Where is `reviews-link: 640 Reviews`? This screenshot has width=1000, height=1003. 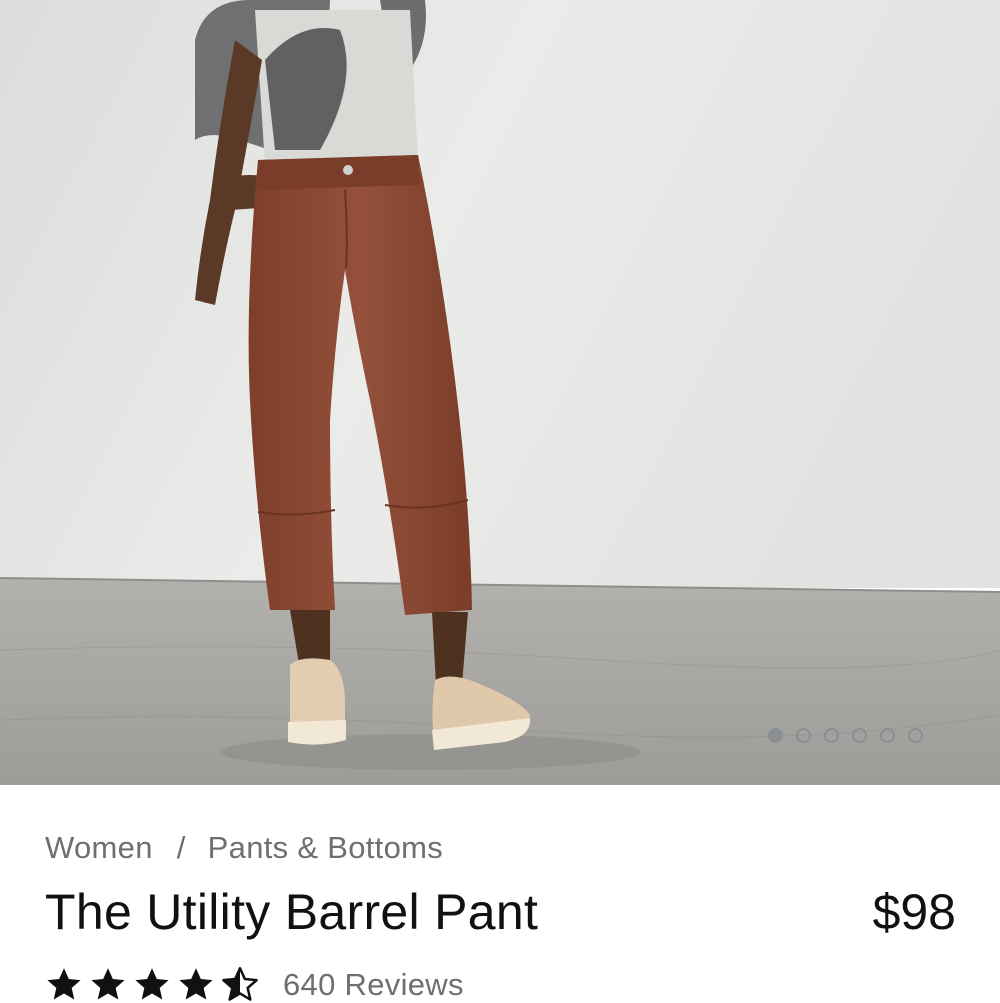
reviews-link: 640 Reviews is located at coordinates (373, 985).